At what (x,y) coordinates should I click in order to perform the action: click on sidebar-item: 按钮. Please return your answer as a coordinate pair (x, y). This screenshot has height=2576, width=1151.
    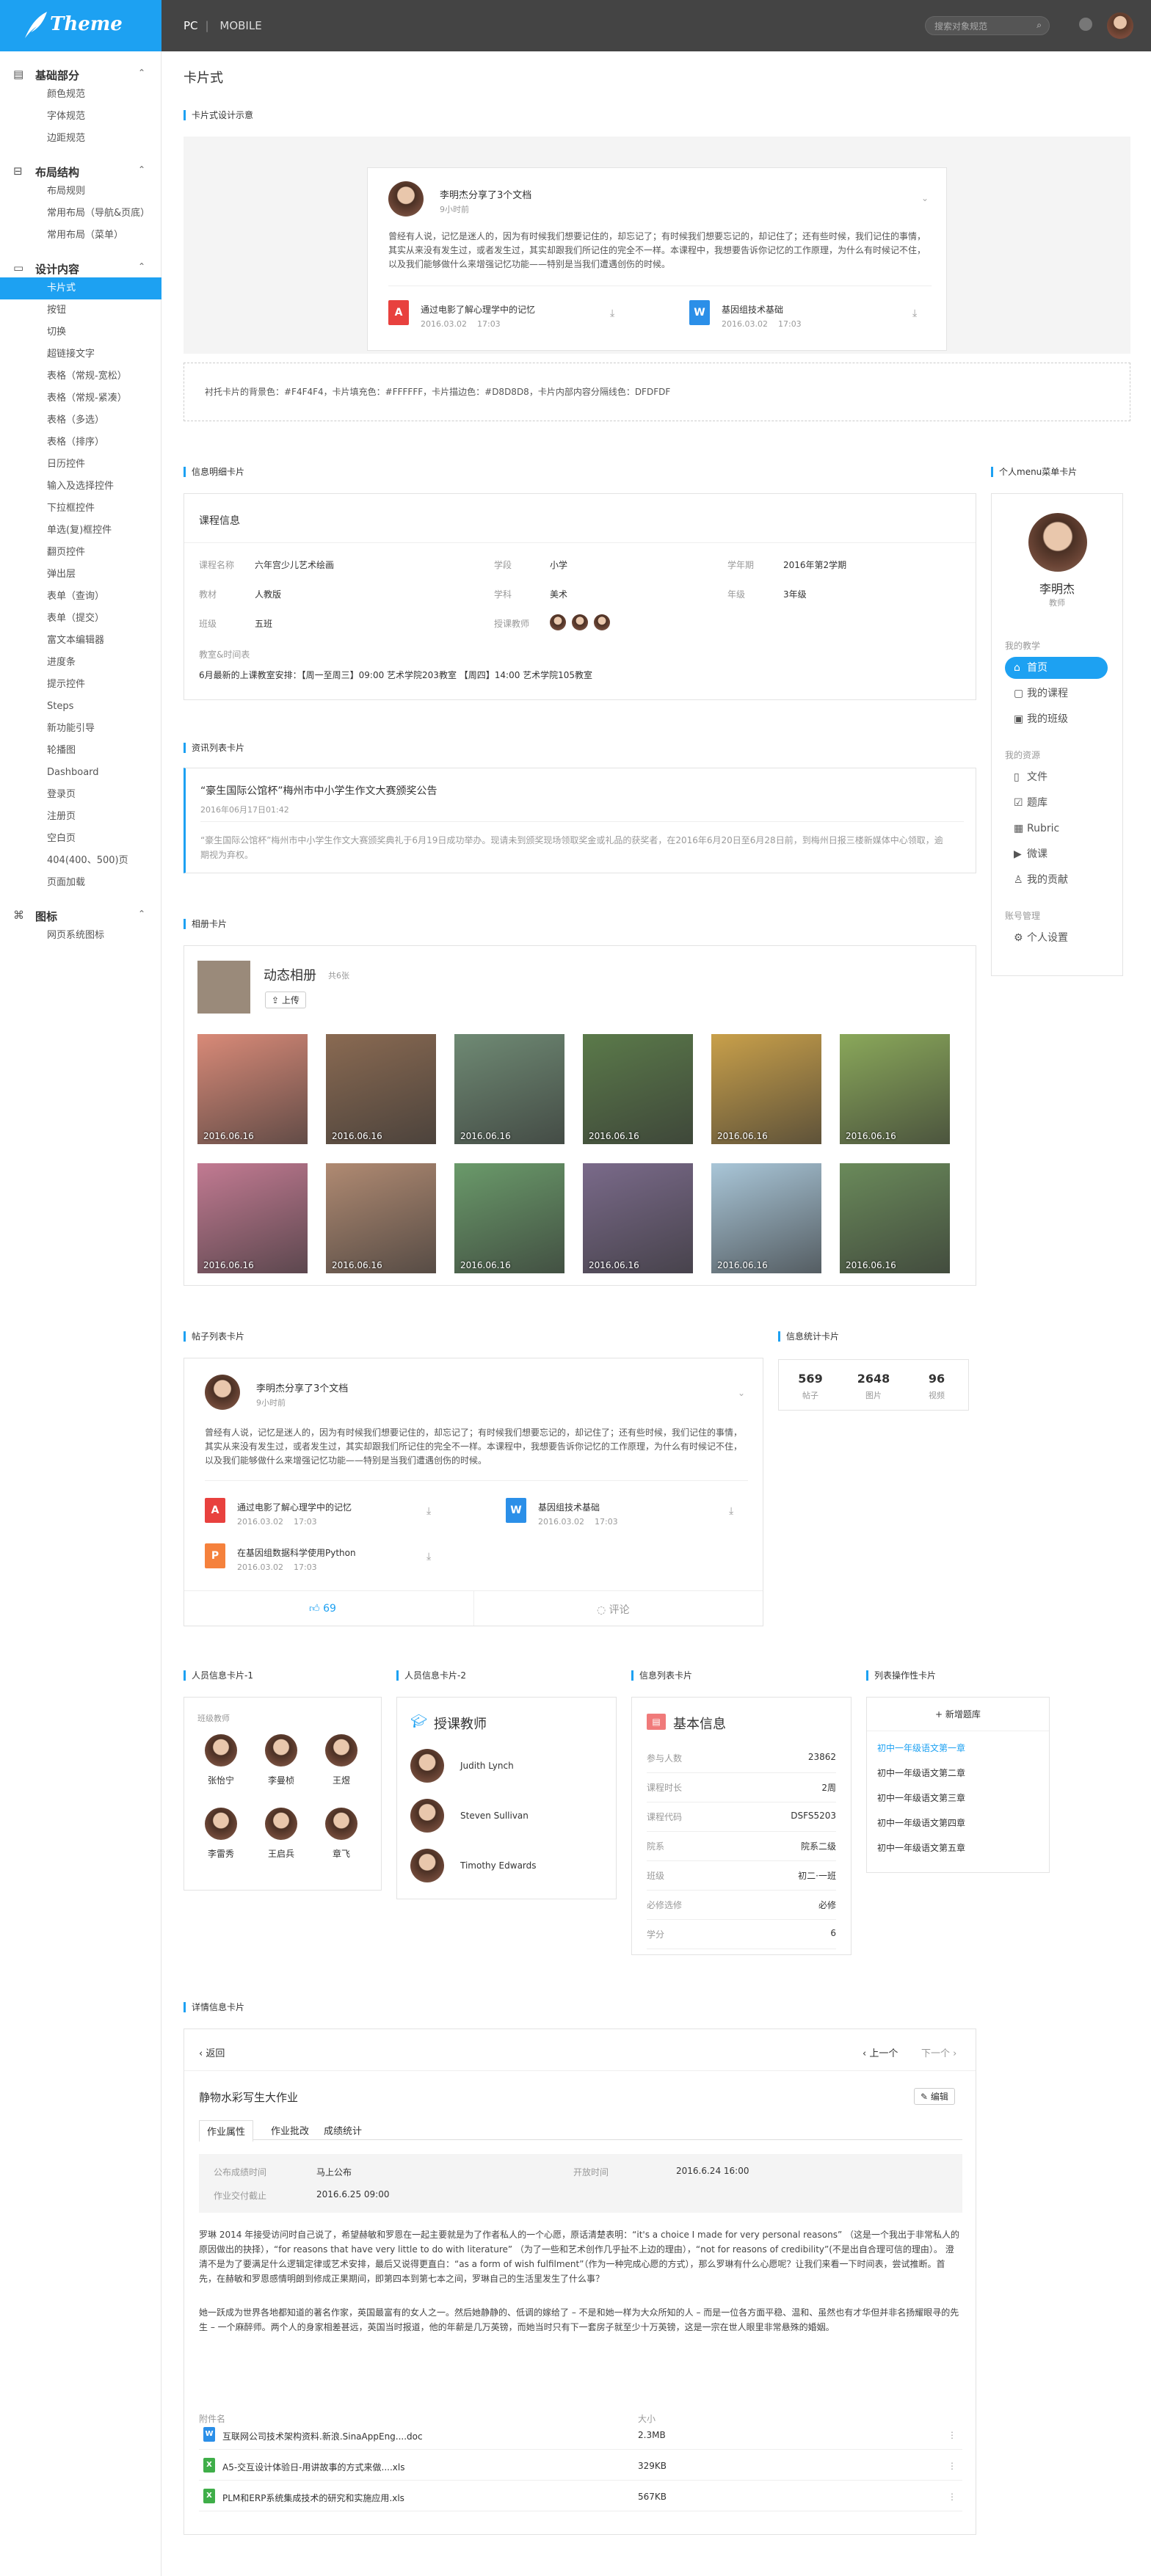
    Looking at the image, I should click on (80, 310).